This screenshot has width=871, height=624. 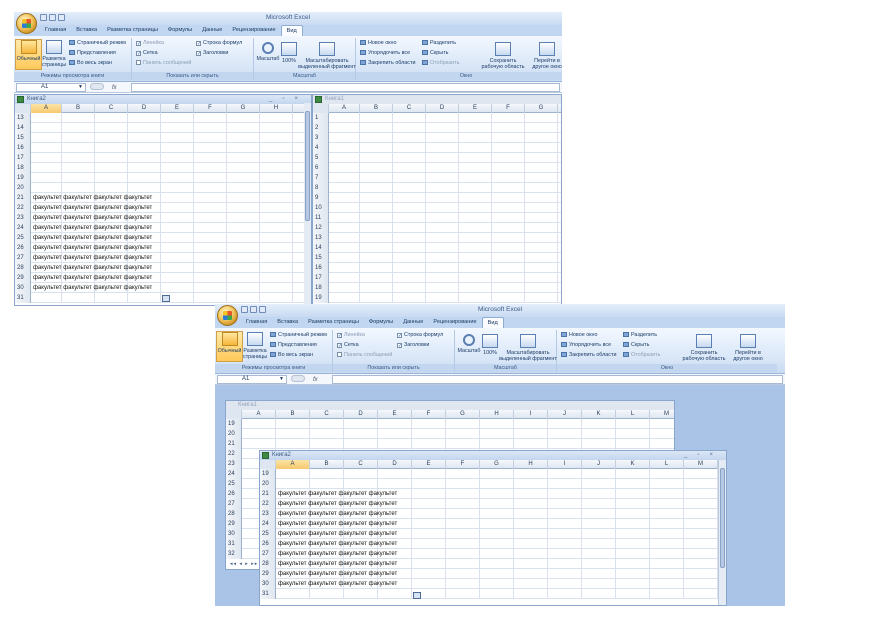 I want to click on switch-windows-button: Перейти в другое окно, so click(x=748, y=348).